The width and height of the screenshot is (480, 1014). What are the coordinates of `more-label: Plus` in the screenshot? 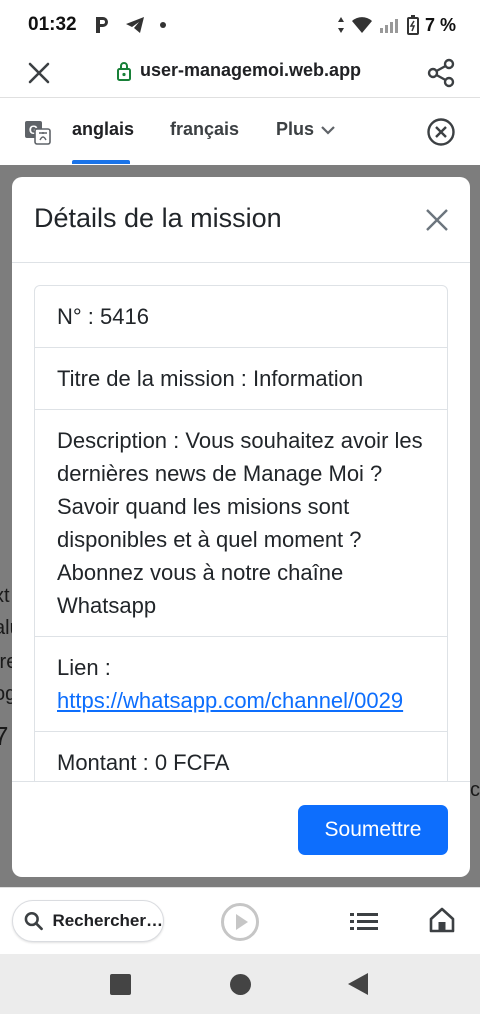 It's located at (295, 129).